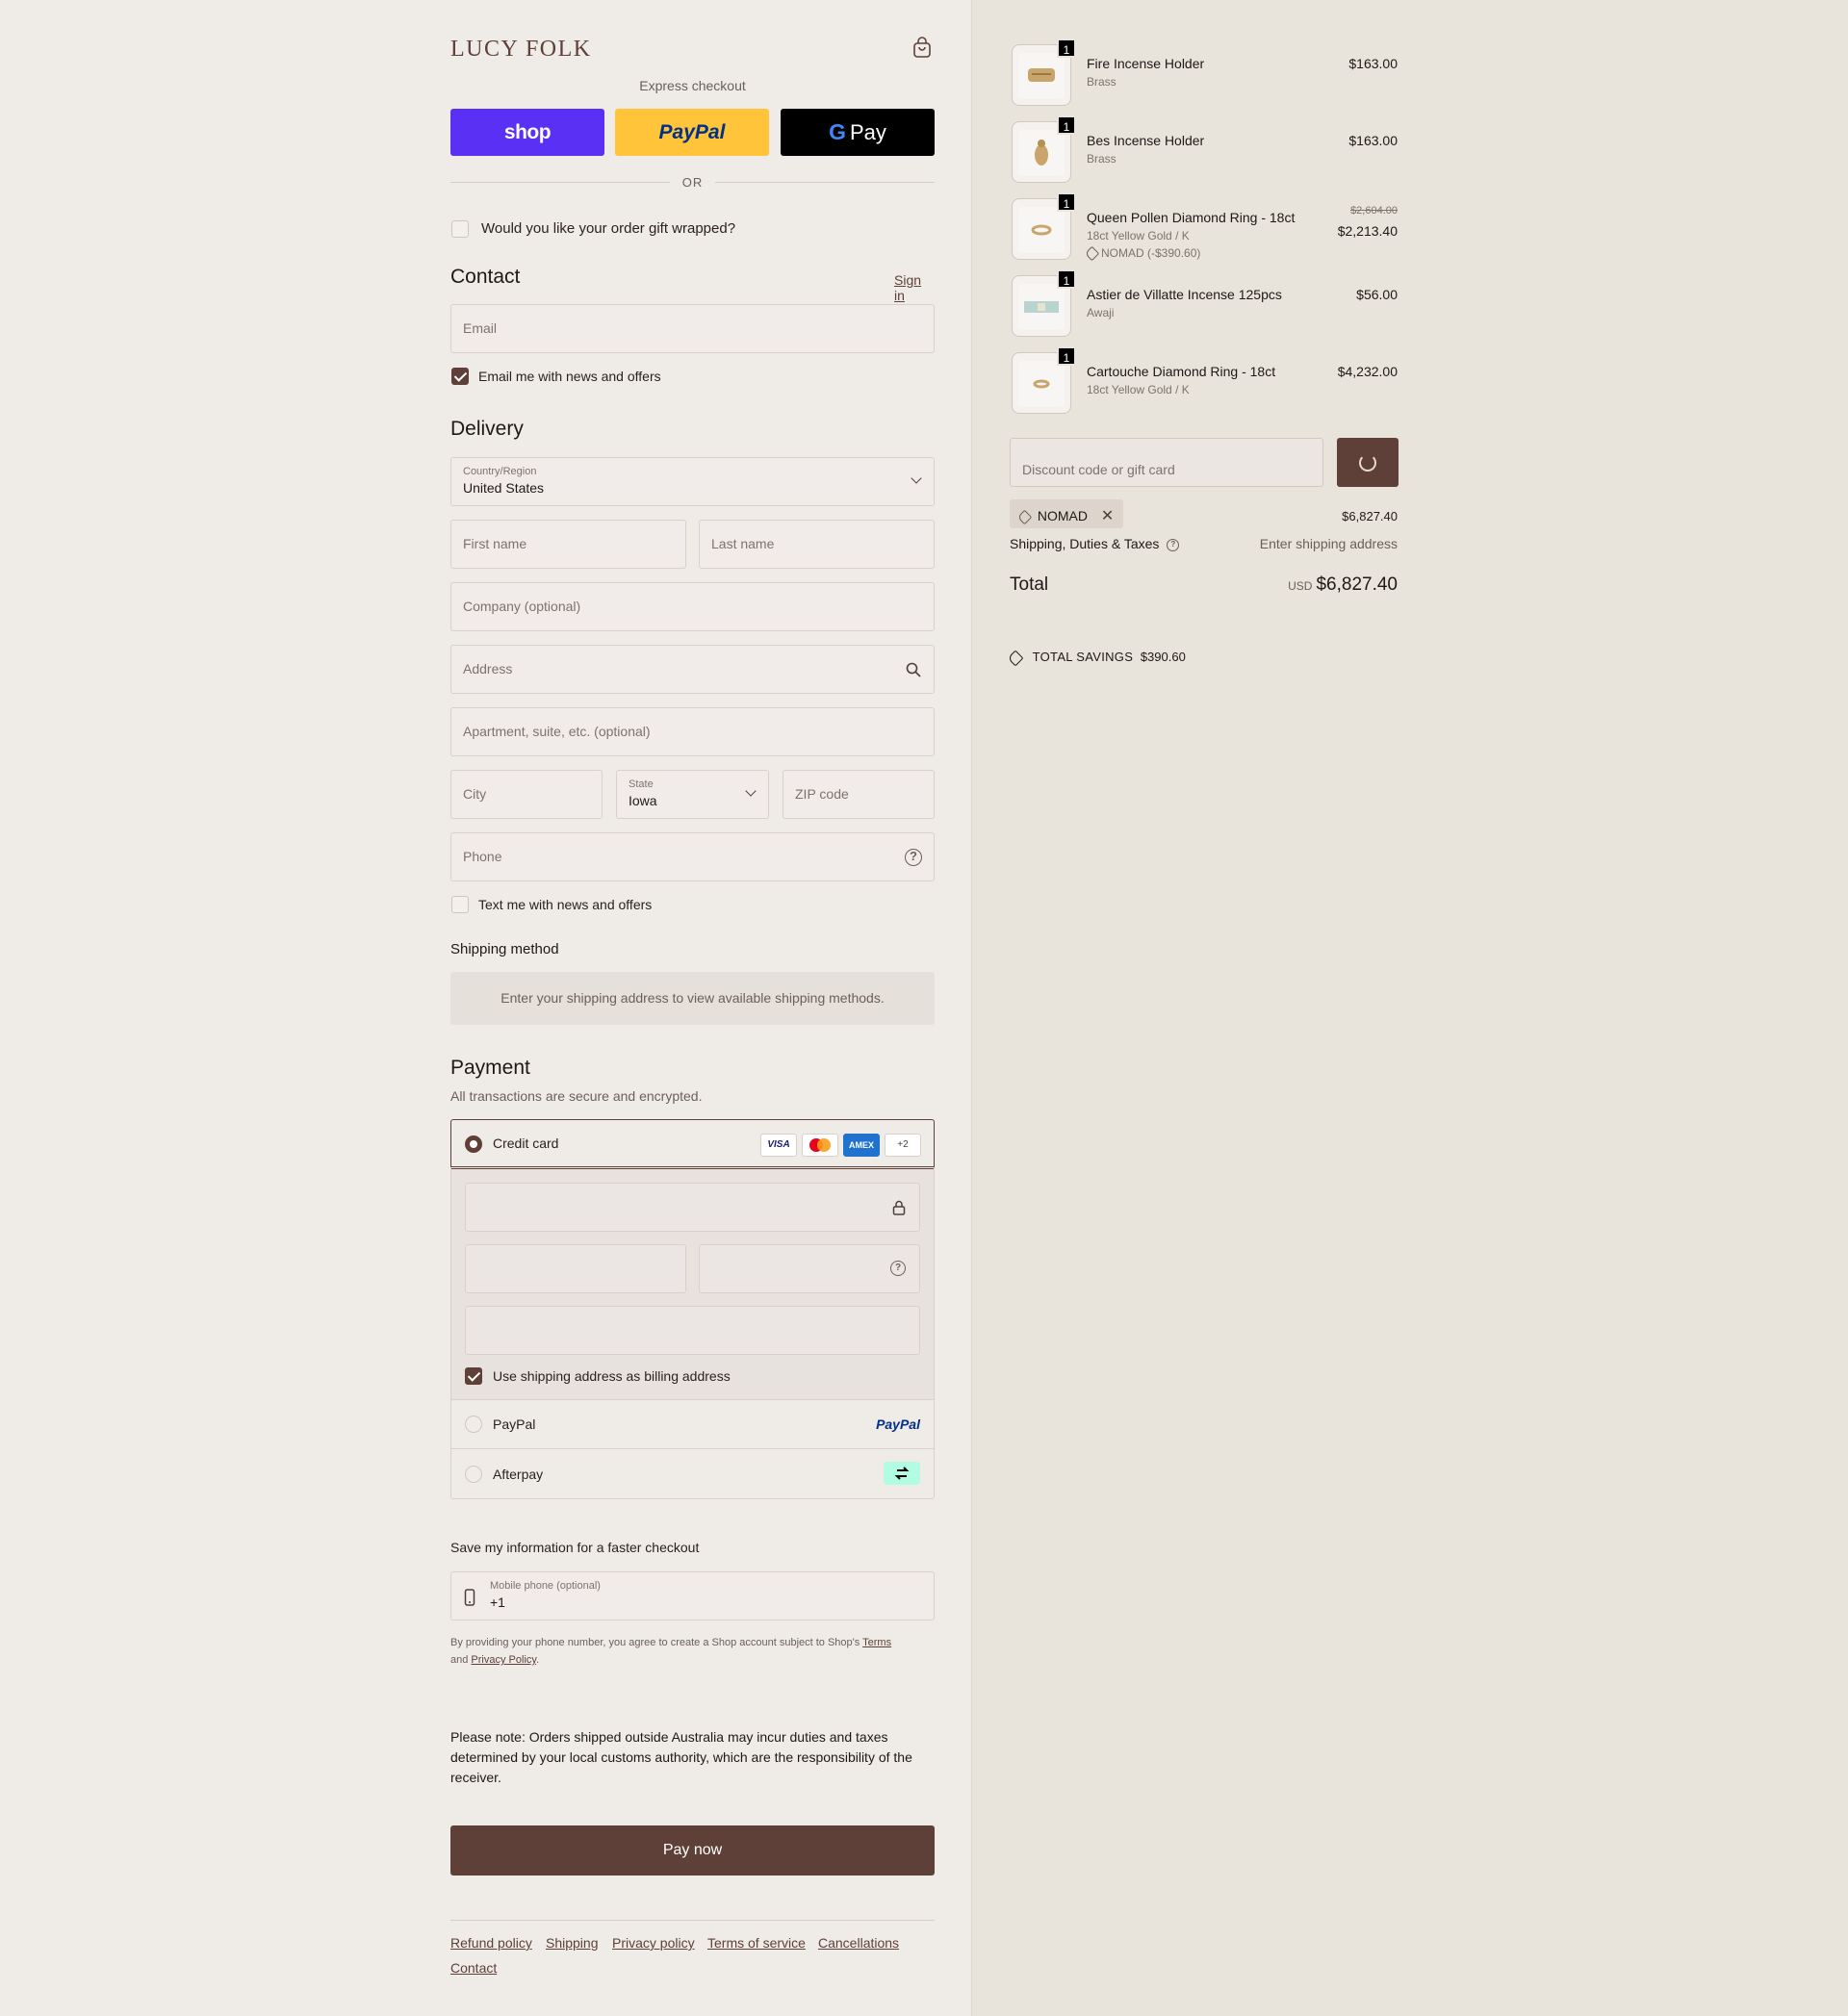 This screenshot has height=2016, width=1848. Describe the element at coordinates (504, 949) in the screenshot. I see `shipping-method-heading: Shipping method` at that location.